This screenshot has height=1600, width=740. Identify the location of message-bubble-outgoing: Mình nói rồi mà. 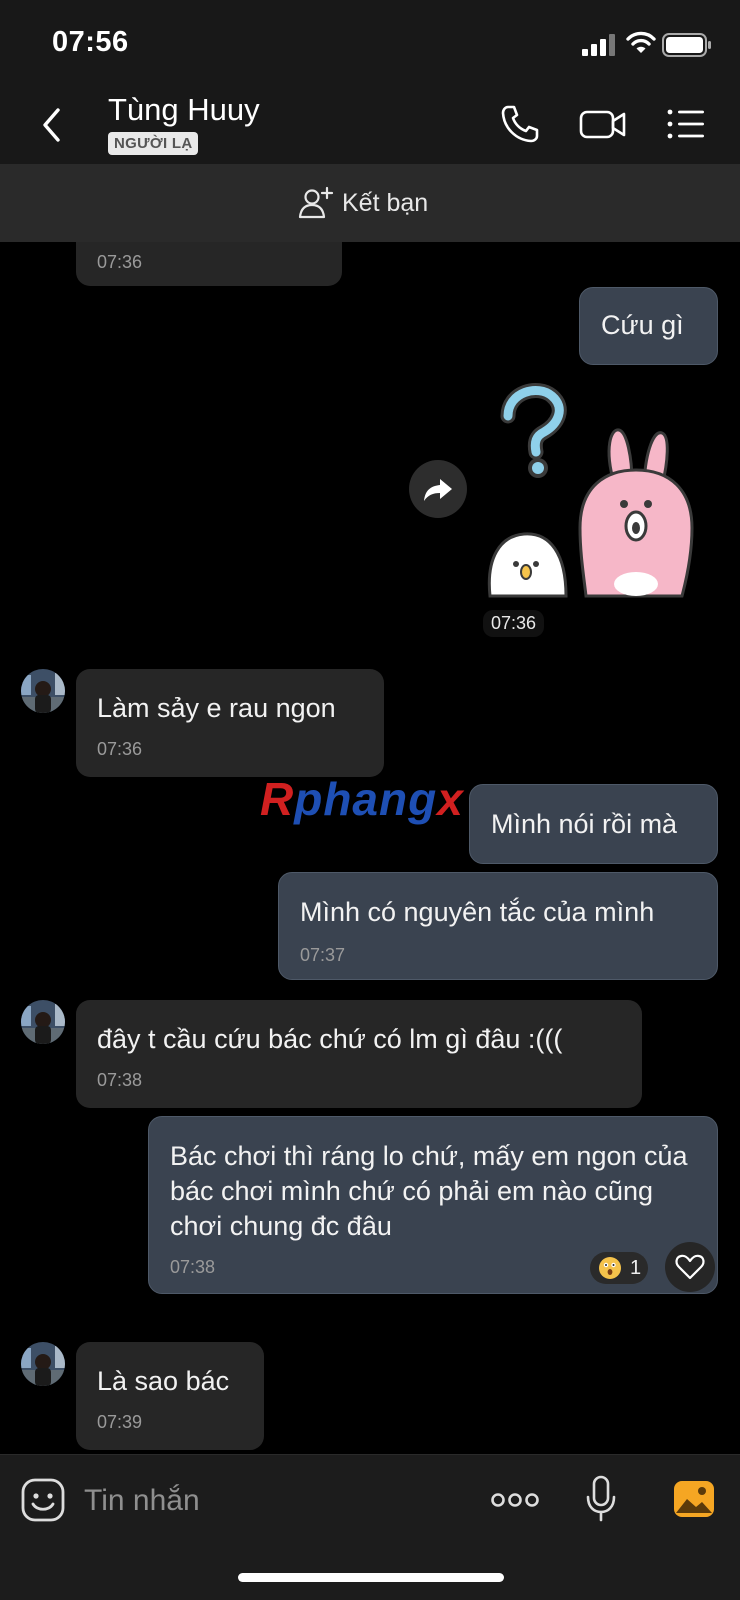
(593, 824).